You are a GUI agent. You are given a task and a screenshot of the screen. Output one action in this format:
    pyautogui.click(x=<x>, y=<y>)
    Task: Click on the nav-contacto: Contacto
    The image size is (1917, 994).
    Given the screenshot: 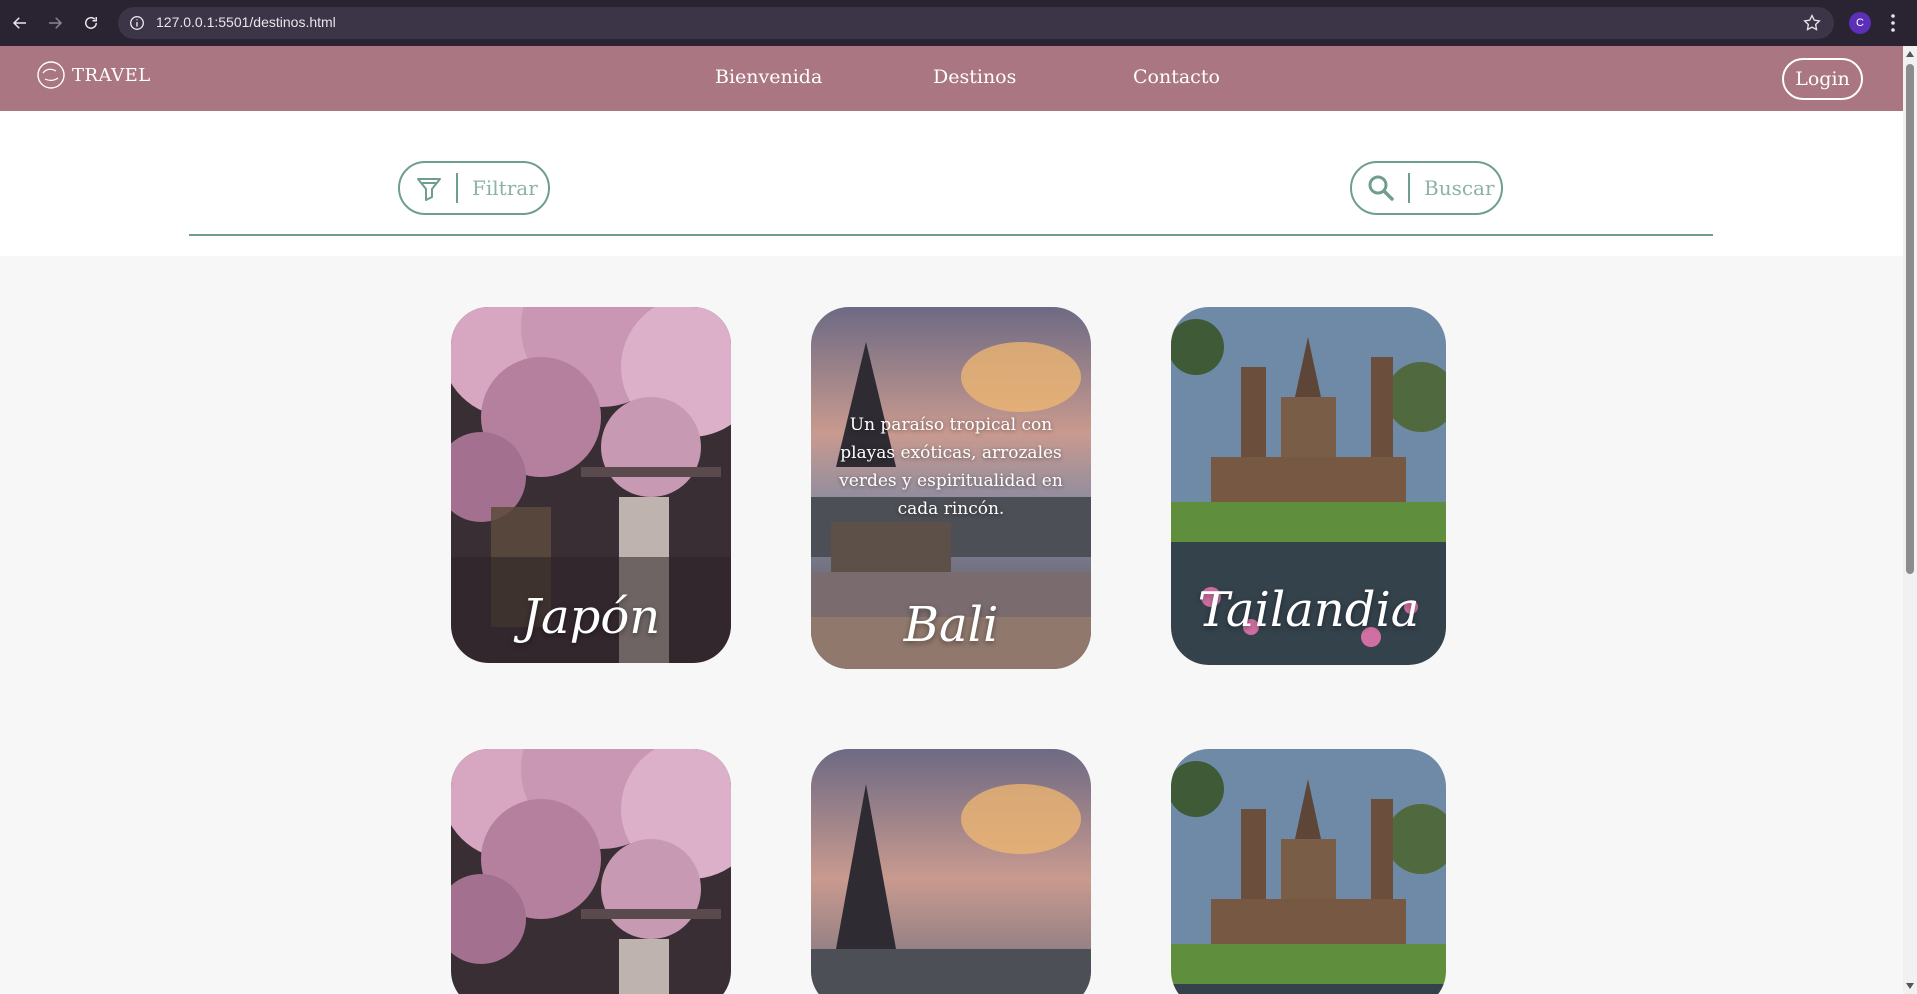 What is the action you would take?
    pyautogui.click(x=1176, y=77)
    